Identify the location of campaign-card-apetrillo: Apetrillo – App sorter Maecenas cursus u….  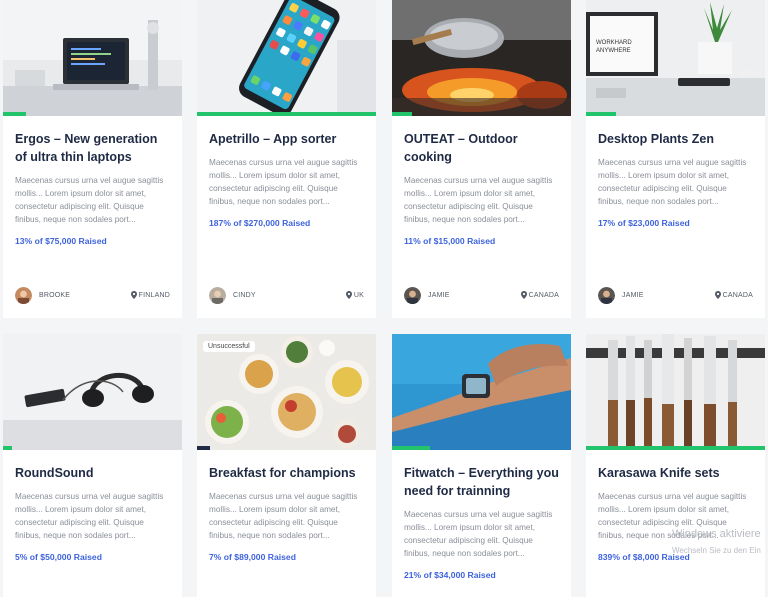
(286, 159).